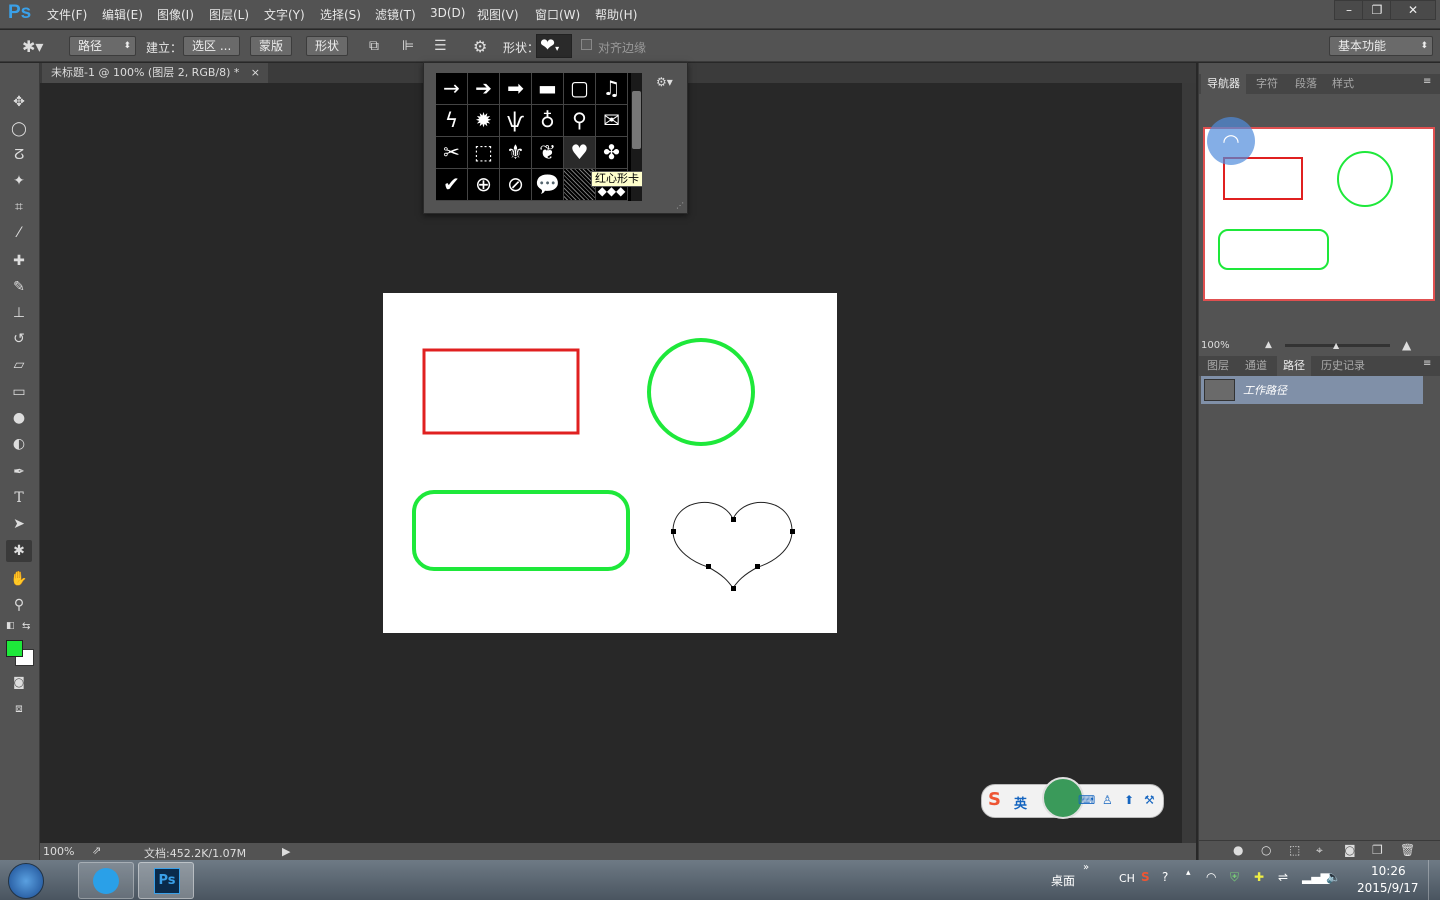 The width and height of the screenshot is (1440, 900). What do you see at coordinates (284, 14) in the screenshot?
I see `menu-type: 文字(Y)` at bounding box center [284, 14].